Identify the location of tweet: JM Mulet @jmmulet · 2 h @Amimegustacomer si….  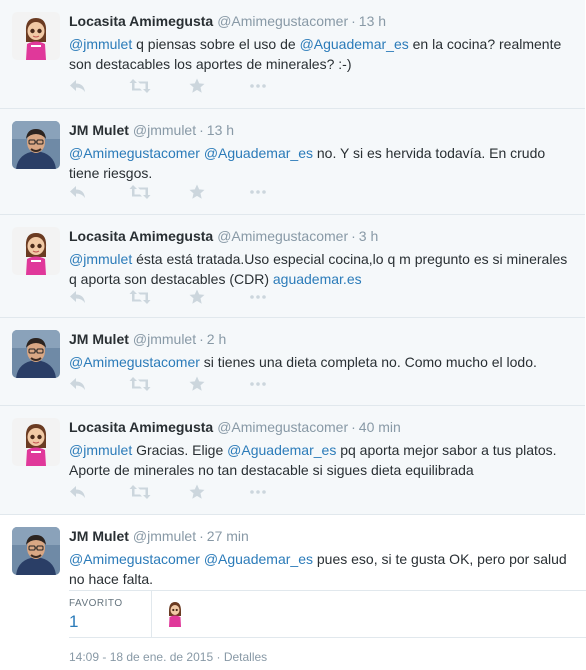
(292, 362).